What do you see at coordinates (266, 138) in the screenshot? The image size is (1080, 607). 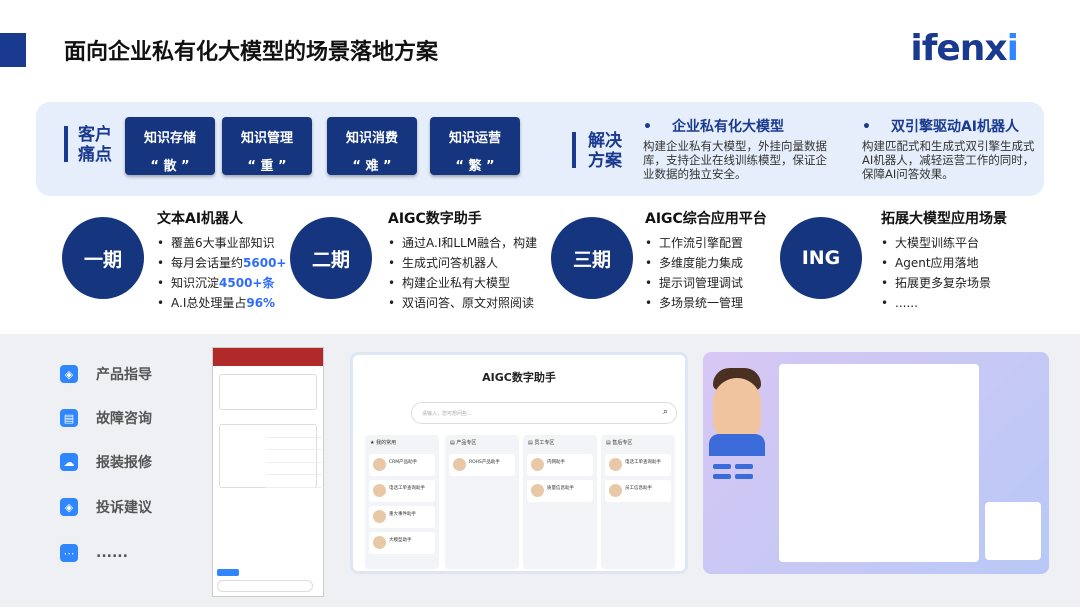 I see `pain-card-title: 知识管理` at bounding box center [266, 138].